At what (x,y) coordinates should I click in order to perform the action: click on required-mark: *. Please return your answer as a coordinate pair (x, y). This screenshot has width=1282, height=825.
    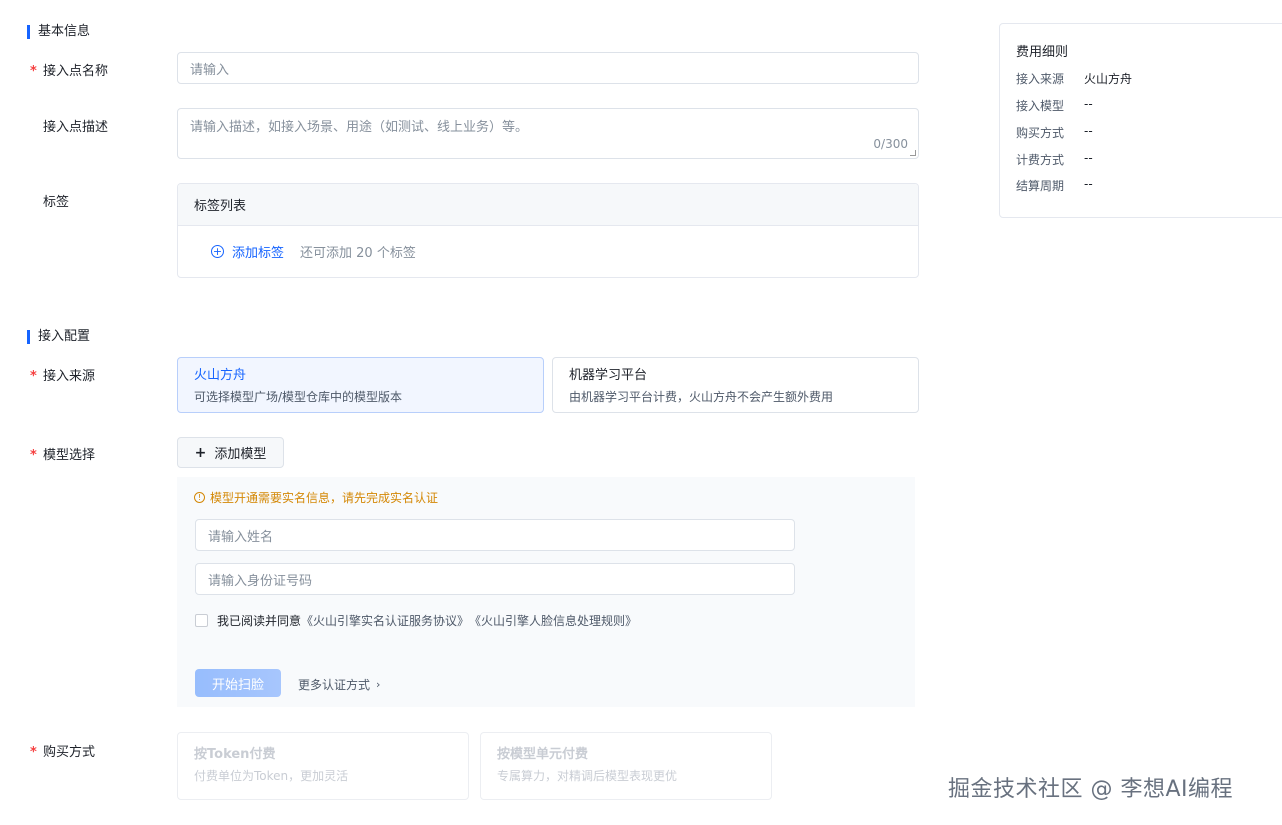
    Looking at the image, I should click on (33, 71).